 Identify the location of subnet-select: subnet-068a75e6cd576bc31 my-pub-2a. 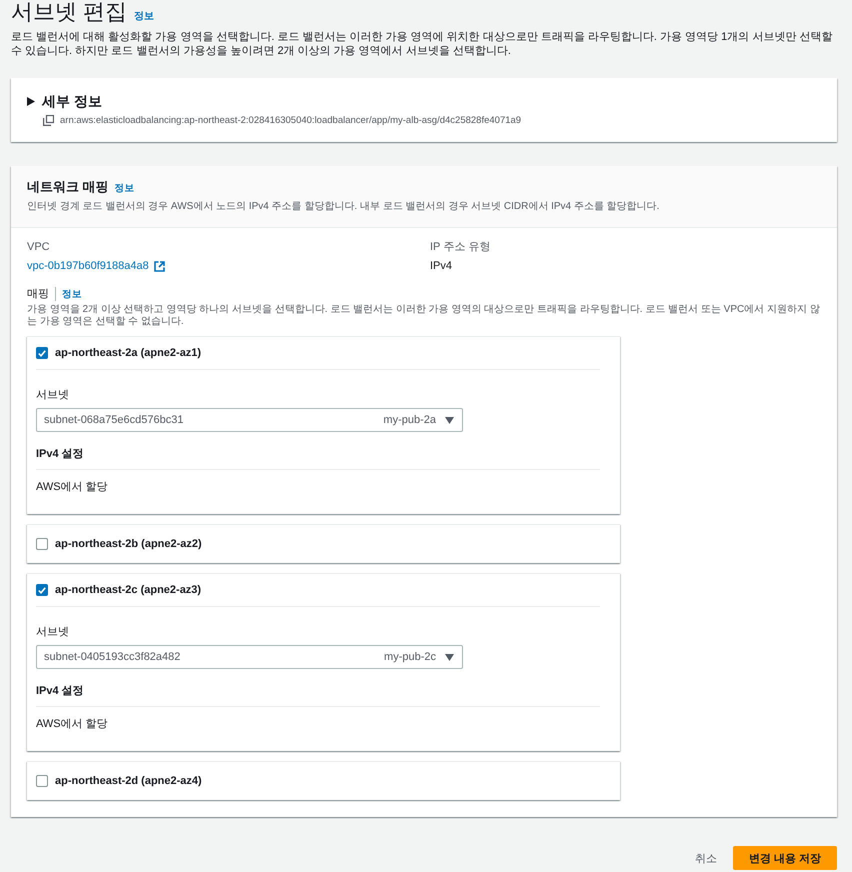
(249, 420).